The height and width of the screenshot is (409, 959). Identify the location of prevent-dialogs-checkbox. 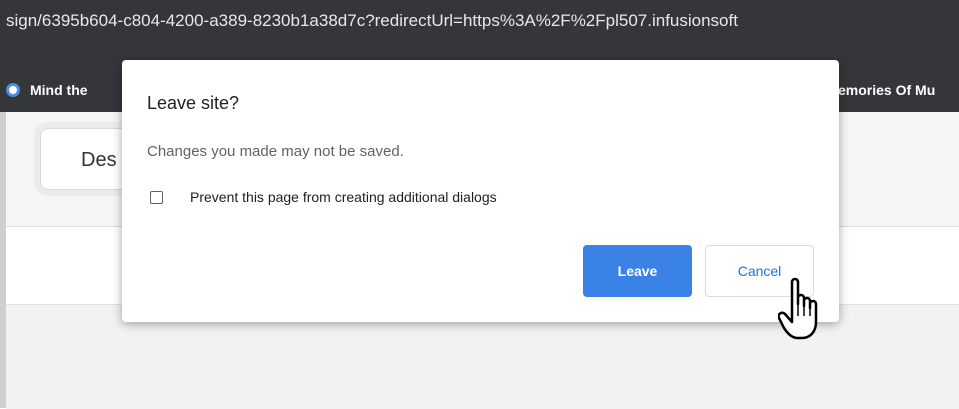
(156, 197).